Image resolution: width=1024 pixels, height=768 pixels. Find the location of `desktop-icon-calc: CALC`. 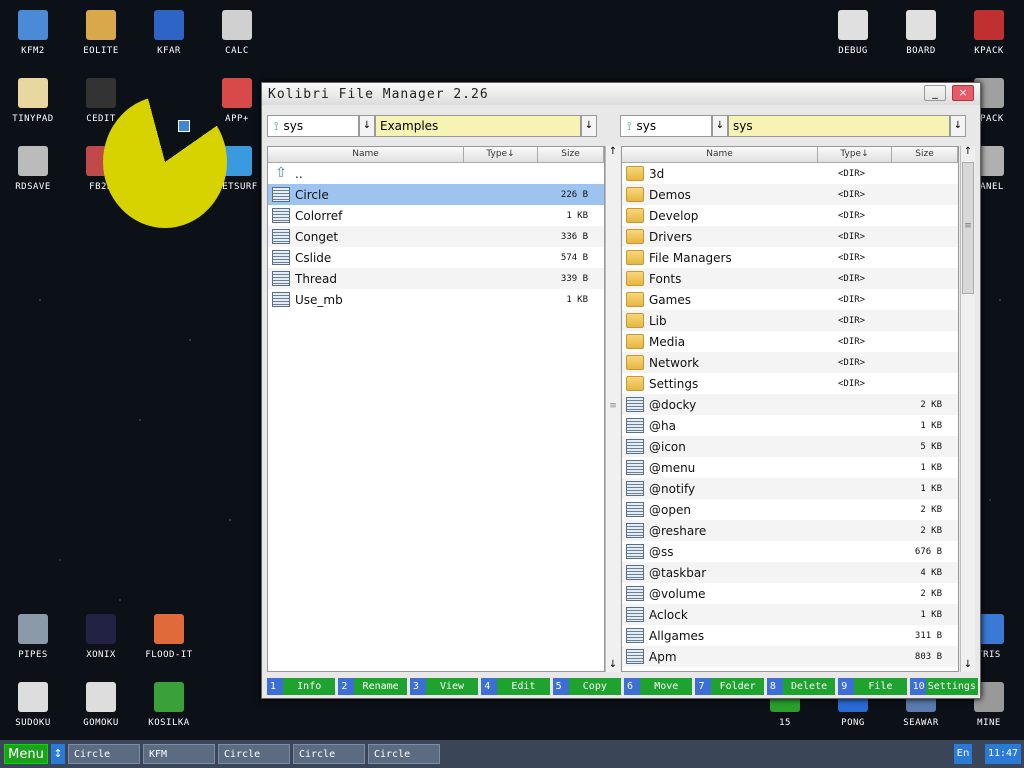

desktop-icon-calc: CALC is located at coordinates (237, 33).